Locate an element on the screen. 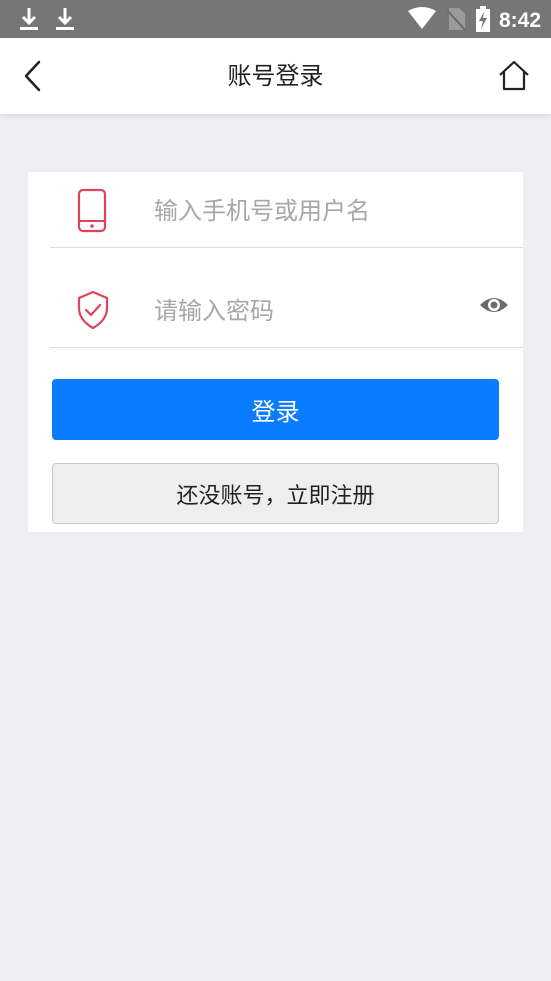 This screenshot has height=981, width=551. password-input is located at coordinates (312, 311).